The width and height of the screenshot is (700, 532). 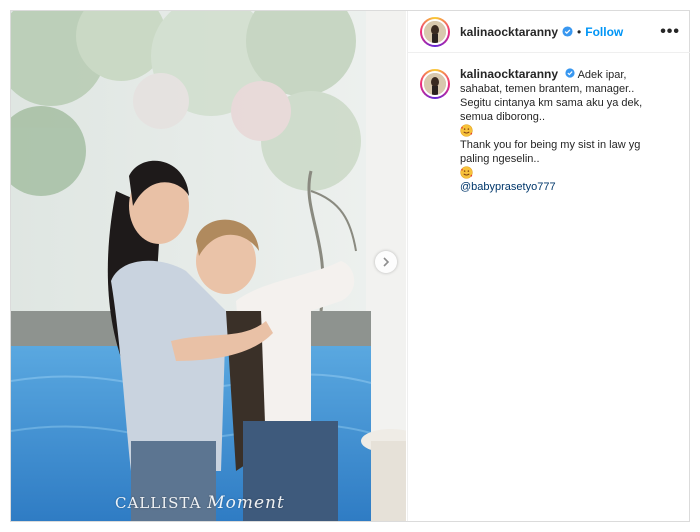 What do you see at coordinates (502, 117) in the screenshot?
I see `caption-line-4: semua diborong..` at bounding box center [502, 117].